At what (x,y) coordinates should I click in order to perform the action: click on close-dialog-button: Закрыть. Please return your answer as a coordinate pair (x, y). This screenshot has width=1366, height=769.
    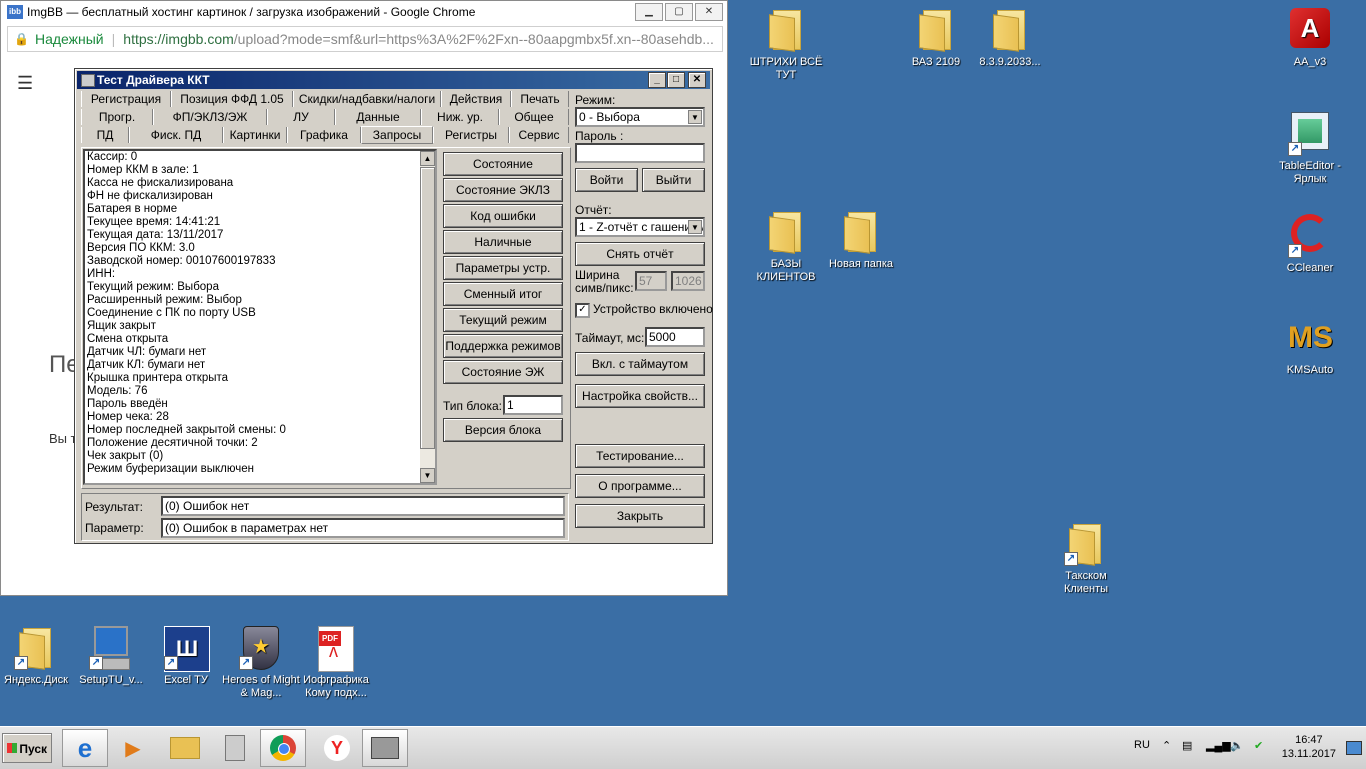
    Looking at the image, I should click on (640, 516).